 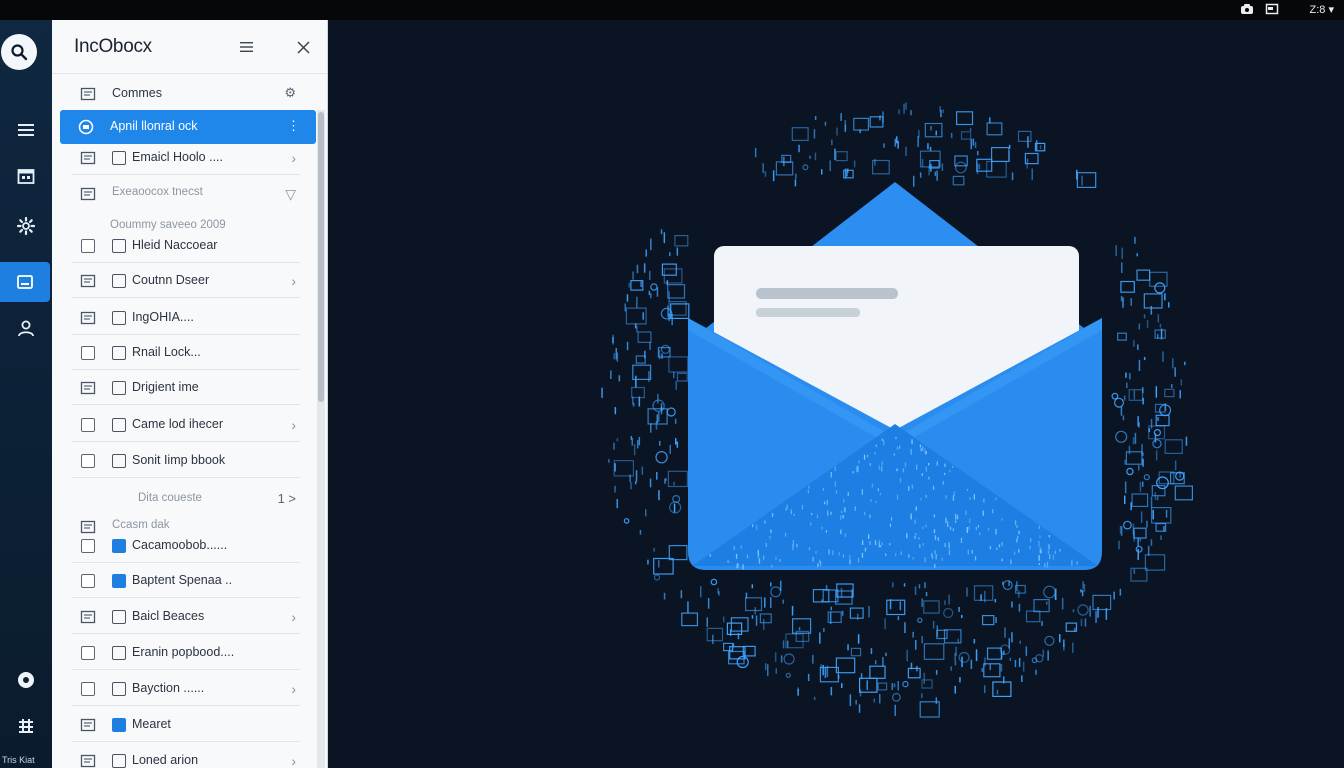 I want to click on person-icon, so click(x=26, y=328).